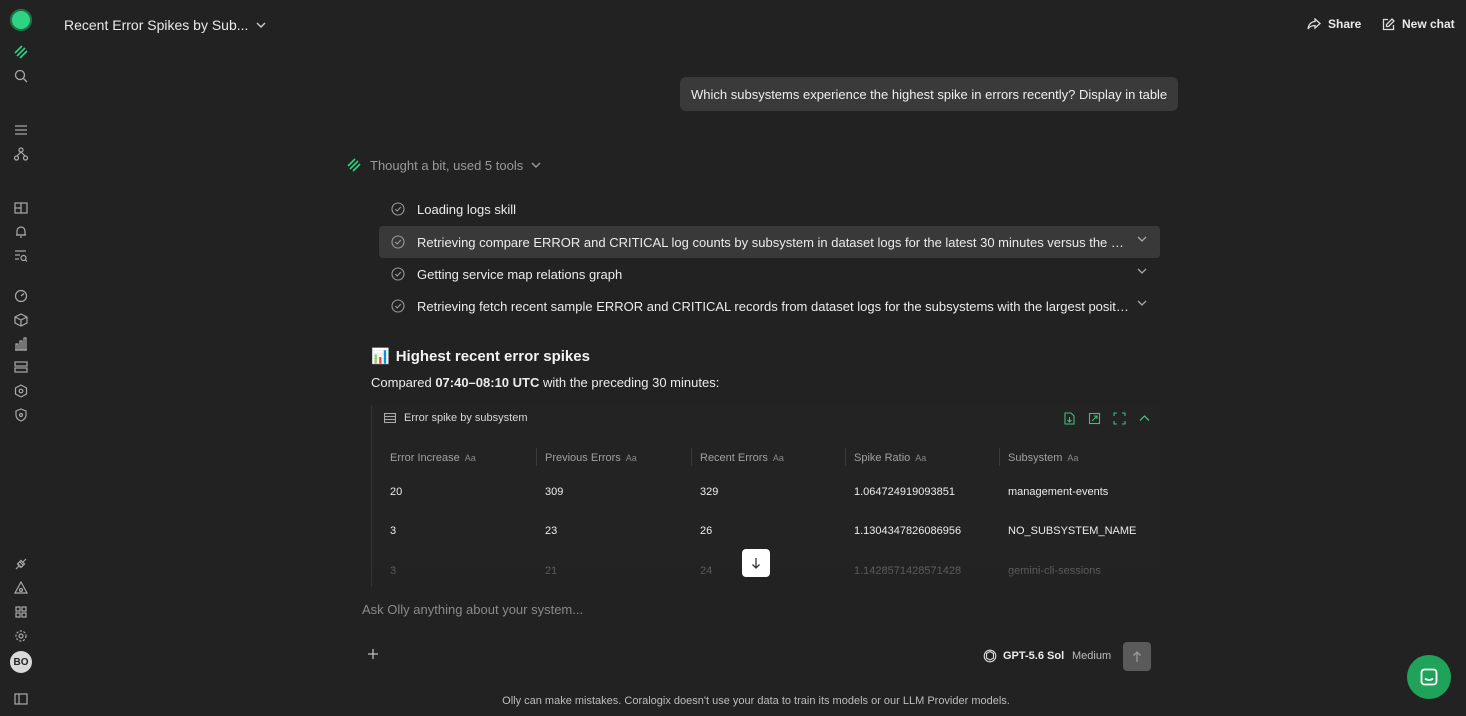 This screenshot has width=1466, height=716. What do you see at coordinates (554, 492) in the screenshot?
I see `cell-previous-errors: 309` at bounding box center [554, 492].